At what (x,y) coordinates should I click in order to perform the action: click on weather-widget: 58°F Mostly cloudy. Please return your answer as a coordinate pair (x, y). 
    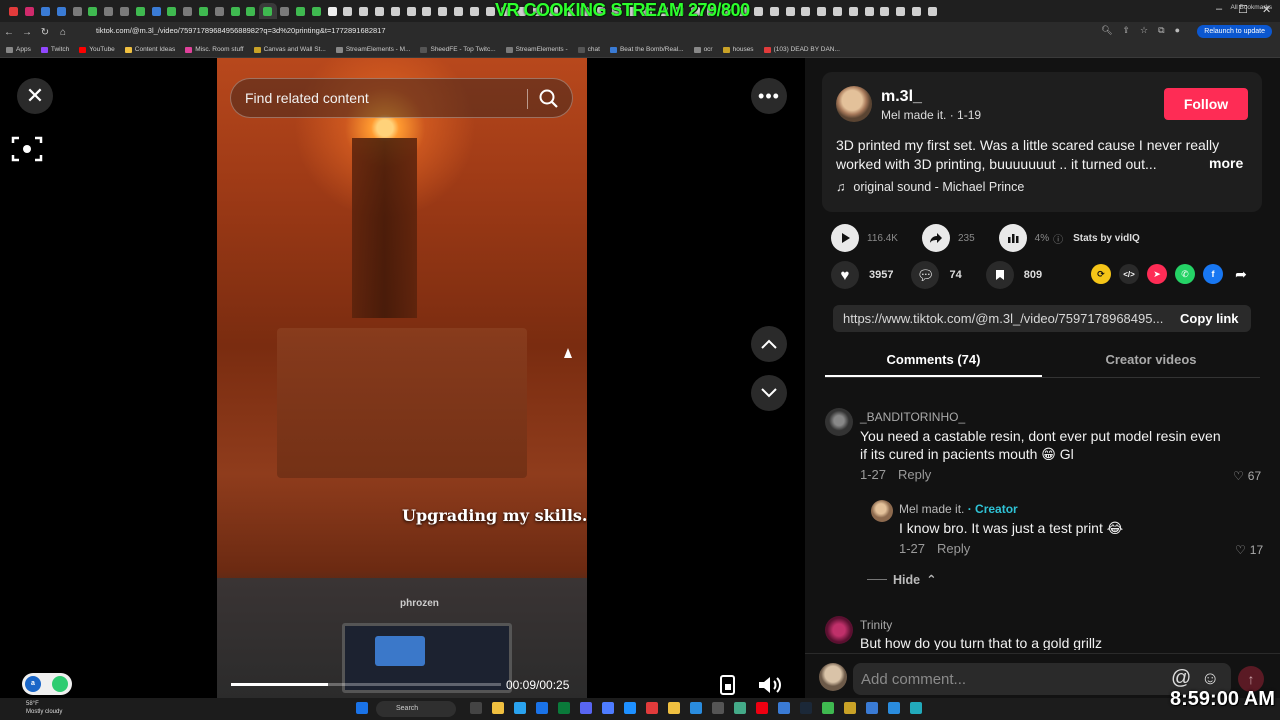
    Looking at the image, I should click on (35, 708).